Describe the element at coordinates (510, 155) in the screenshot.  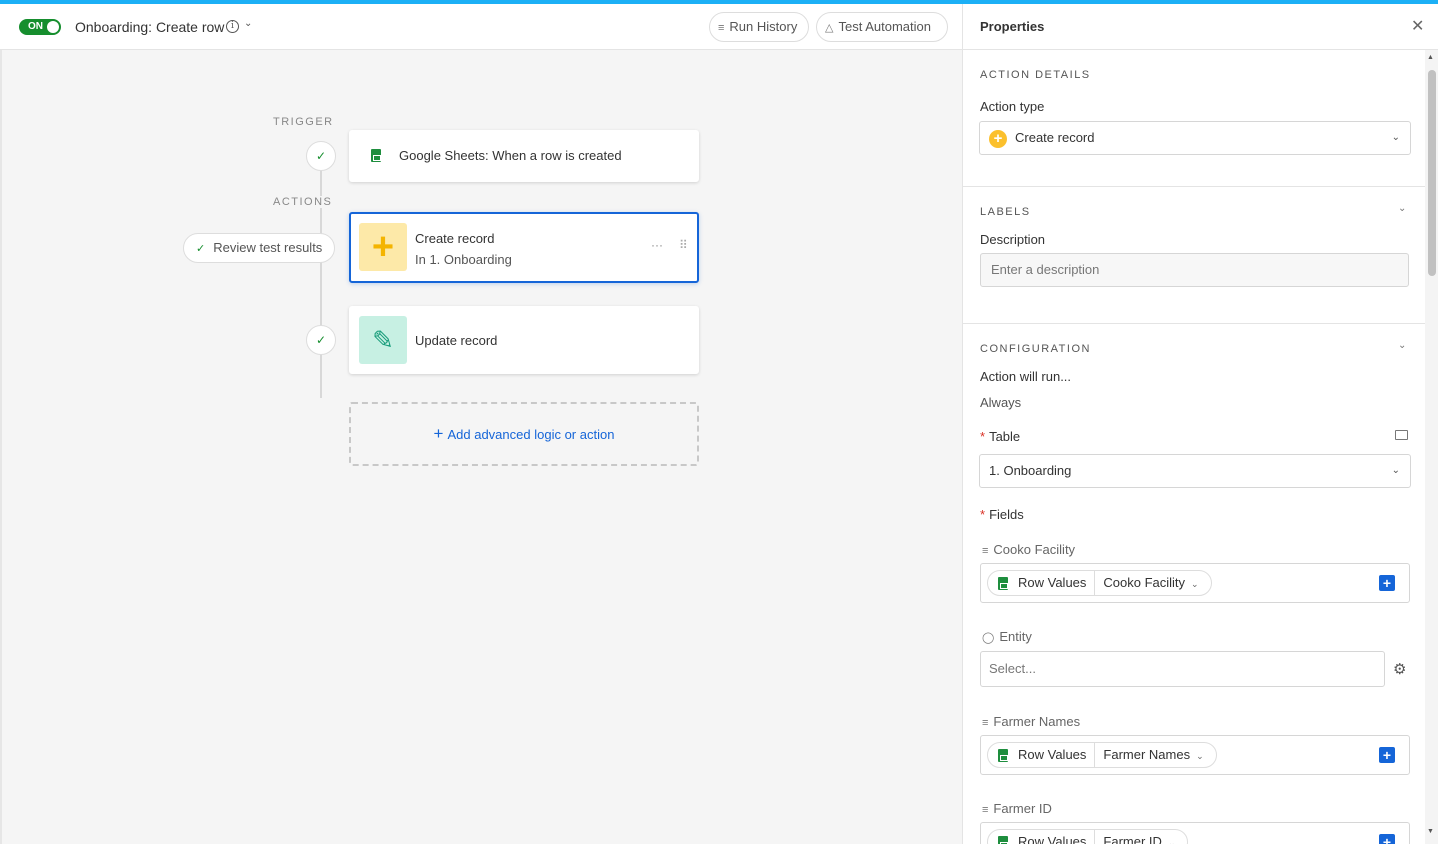
I see `trigger-card-title: Google Sheets: When a row is created` at that location.